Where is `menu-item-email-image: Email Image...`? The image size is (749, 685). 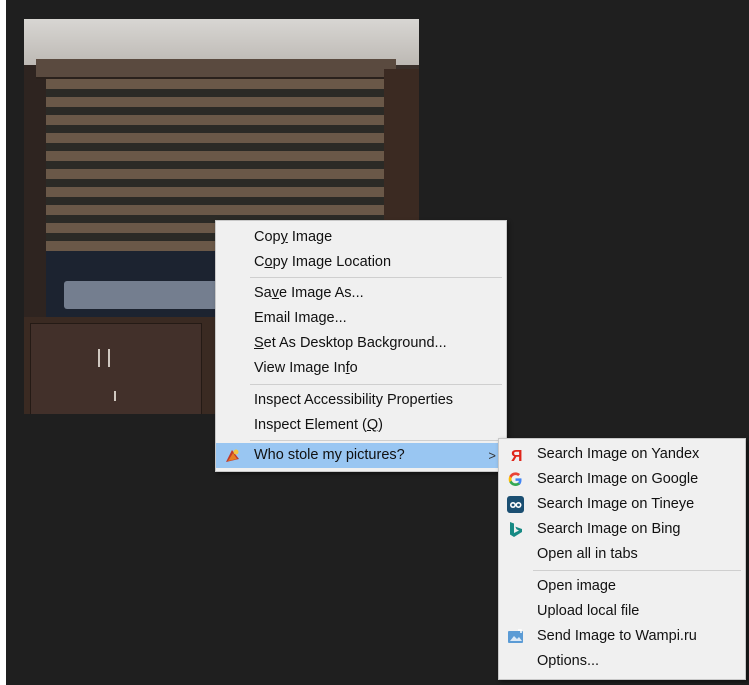
menu-item-email-image: Email Image... is located at coordinates (361, 318).